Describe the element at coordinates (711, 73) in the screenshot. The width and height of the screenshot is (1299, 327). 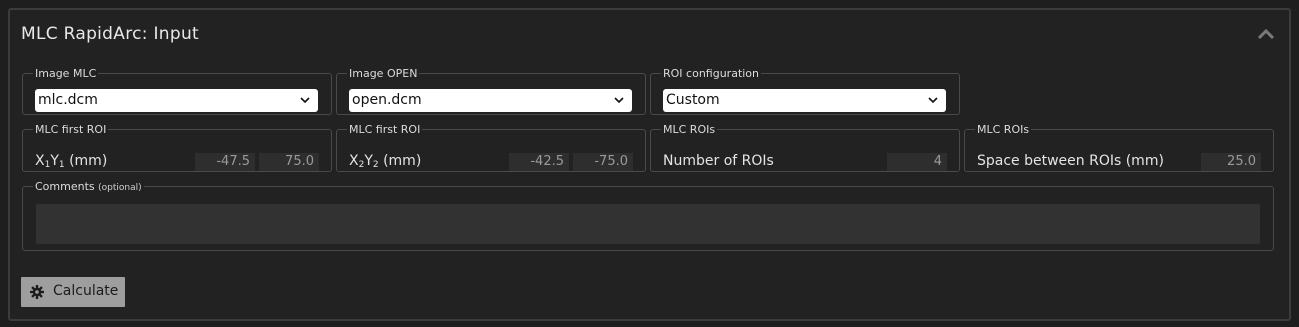
I see `roi-config-legend: ROI configuration` at that location.